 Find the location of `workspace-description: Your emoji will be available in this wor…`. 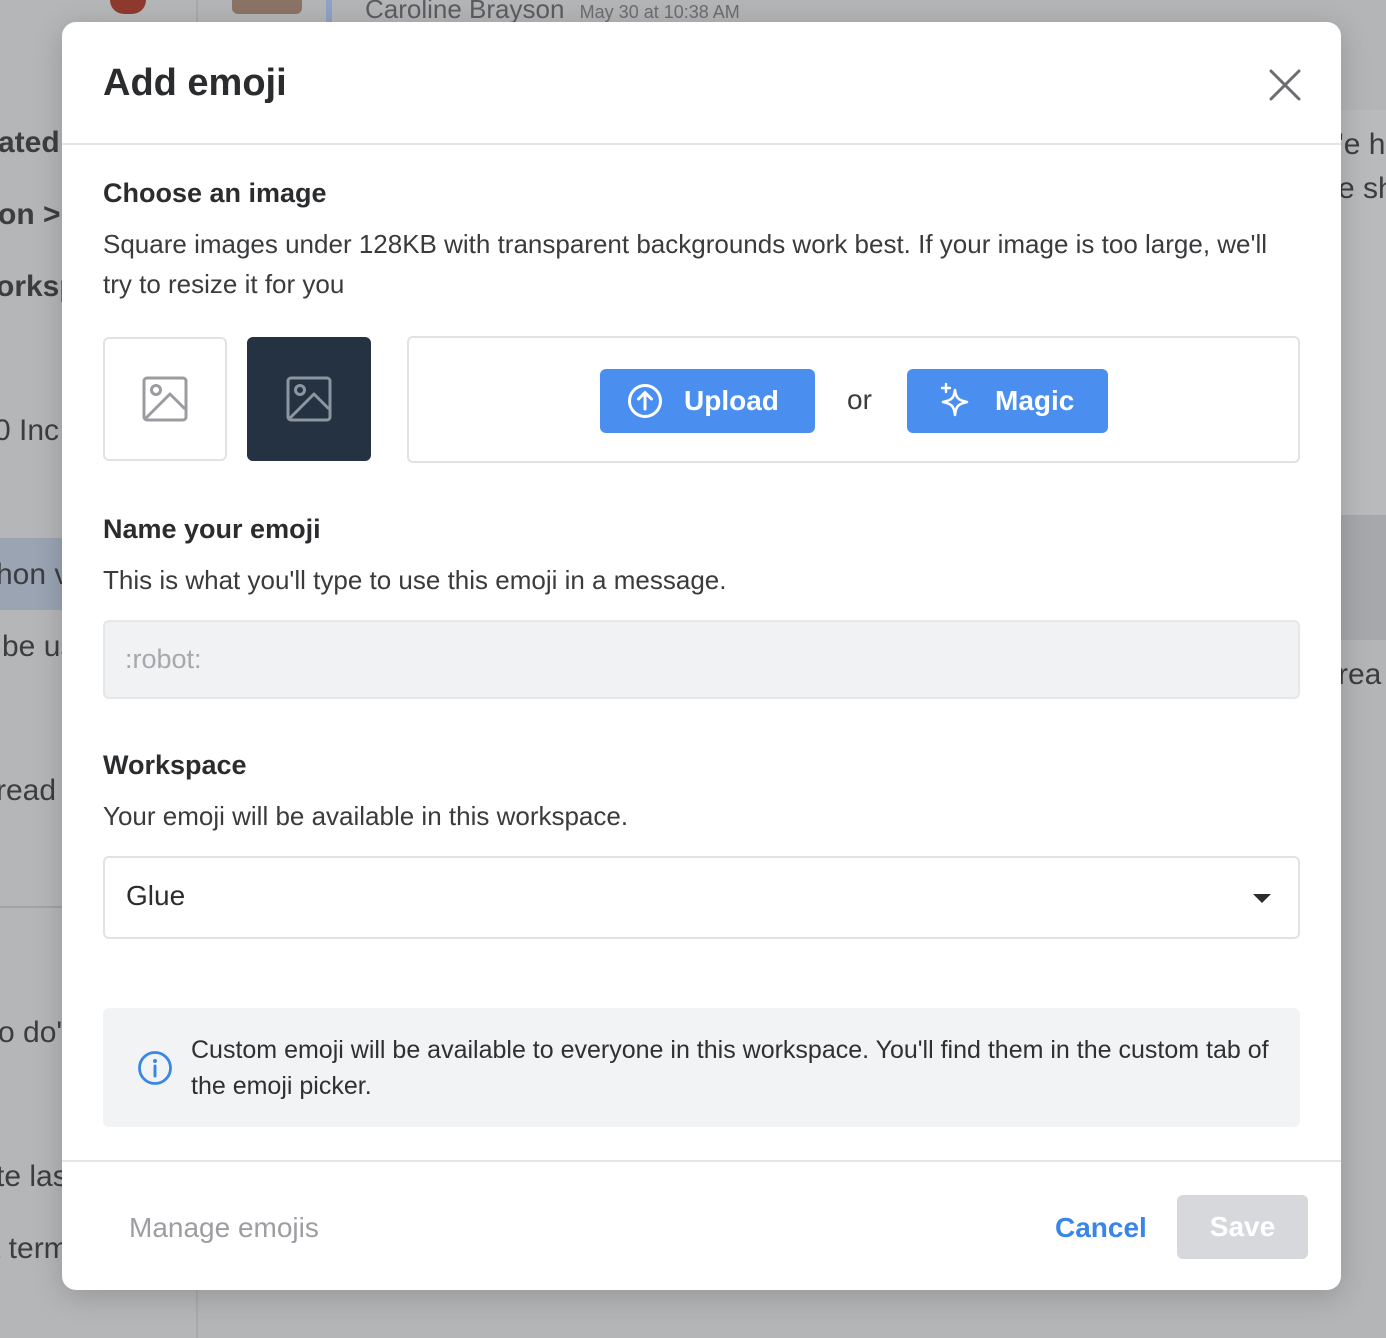

workspace-description: Your emoji will be available in this wor… is located at coordinates (366, 816).